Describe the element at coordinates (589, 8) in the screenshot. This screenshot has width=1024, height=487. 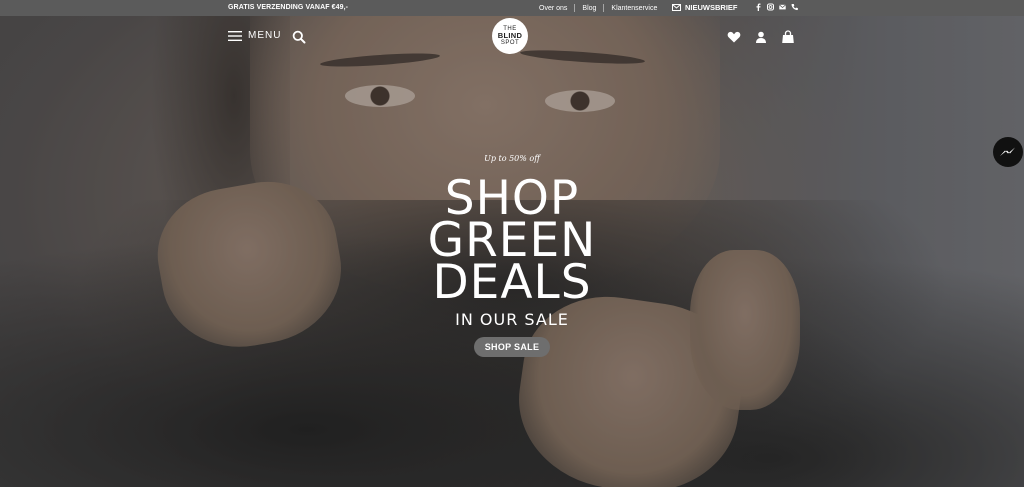
I see `link-blog: Blog` at that location.